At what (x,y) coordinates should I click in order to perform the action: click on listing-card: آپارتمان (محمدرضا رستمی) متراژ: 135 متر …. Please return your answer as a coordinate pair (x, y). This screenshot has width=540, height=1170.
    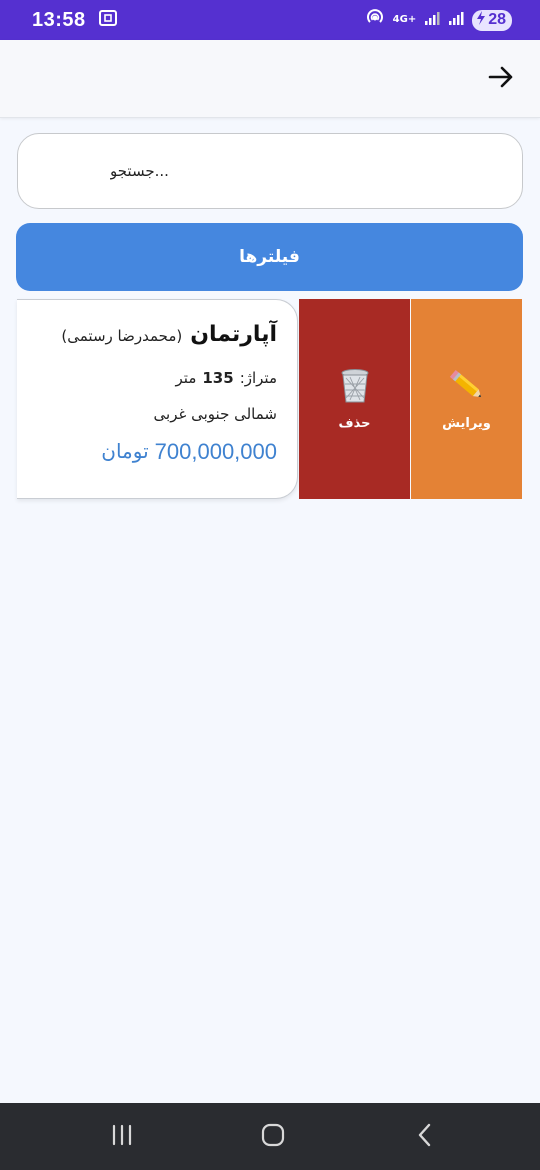
    Looking at the image, I should click on (157, 399).